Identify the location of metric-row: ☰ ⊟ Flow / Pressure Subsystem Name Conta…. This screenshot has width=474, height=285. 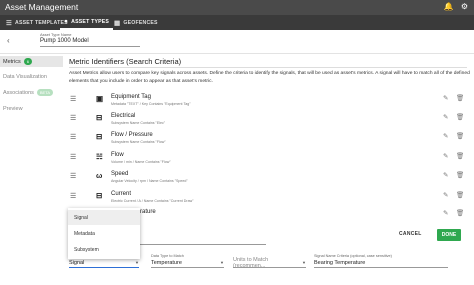
(270, 140).